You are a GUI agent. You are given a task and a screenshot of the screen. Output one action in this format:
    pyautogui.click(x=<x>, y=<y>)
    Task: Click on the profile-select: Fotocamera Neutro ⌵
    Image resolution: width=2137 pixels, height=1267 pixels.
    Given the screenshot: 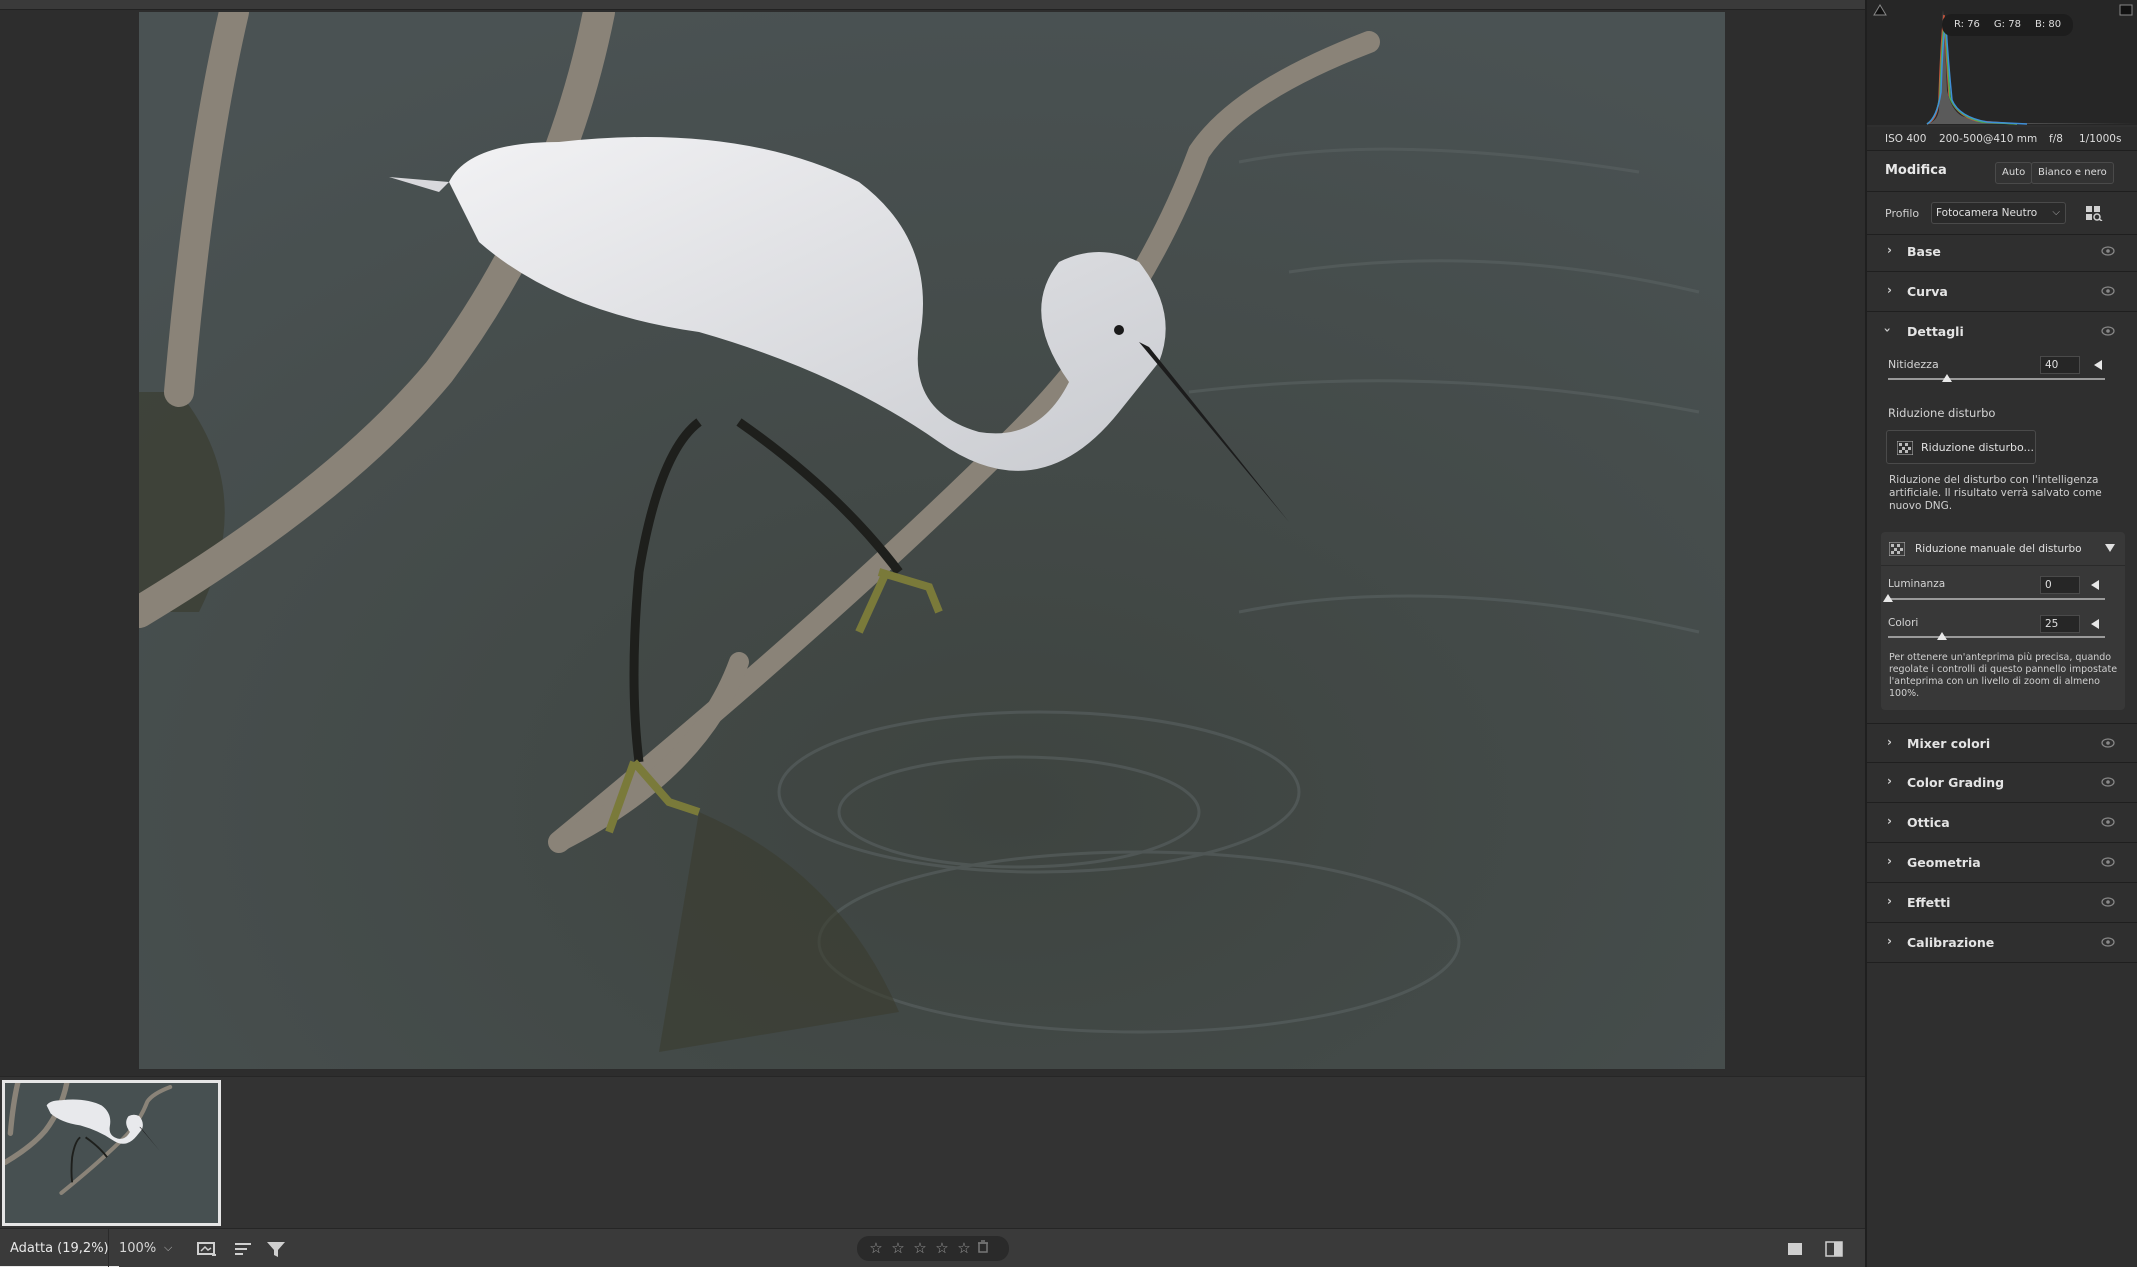 What is the action you would take?
    pyautogui.click(x=1998, y=213)
    